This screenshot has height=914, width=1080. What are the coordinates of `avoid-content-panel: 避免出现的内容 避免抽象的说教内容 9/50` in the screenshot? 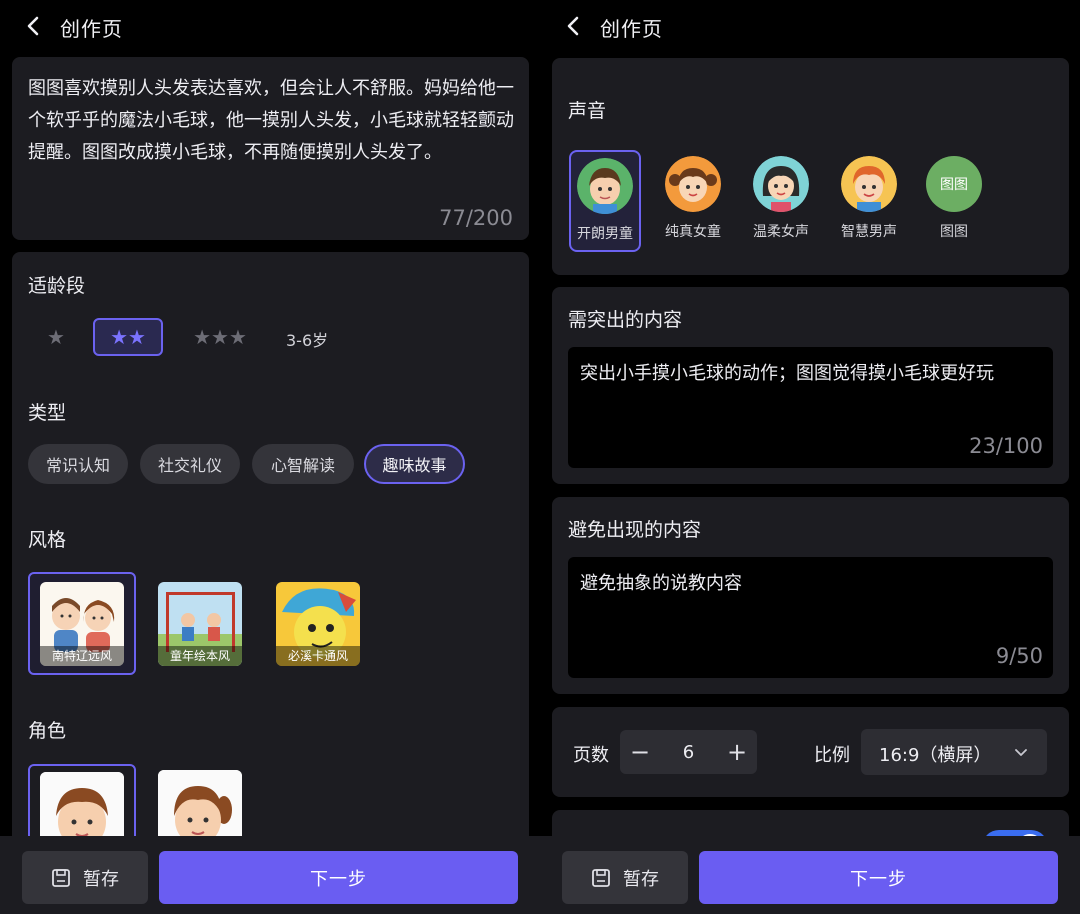 It's located at (810, 595).